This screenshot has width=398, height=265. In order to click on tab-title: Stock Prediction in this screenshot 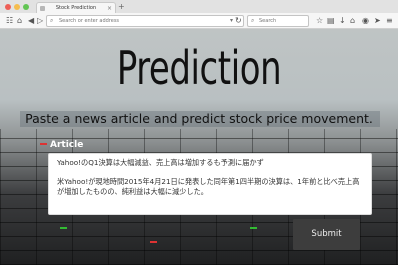, I will do `click(76, 8)`.